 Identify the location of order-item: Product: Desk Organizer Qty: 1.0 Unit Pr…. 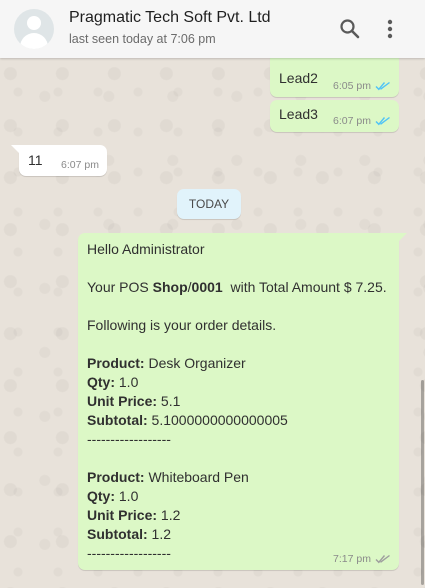
(238, 401).